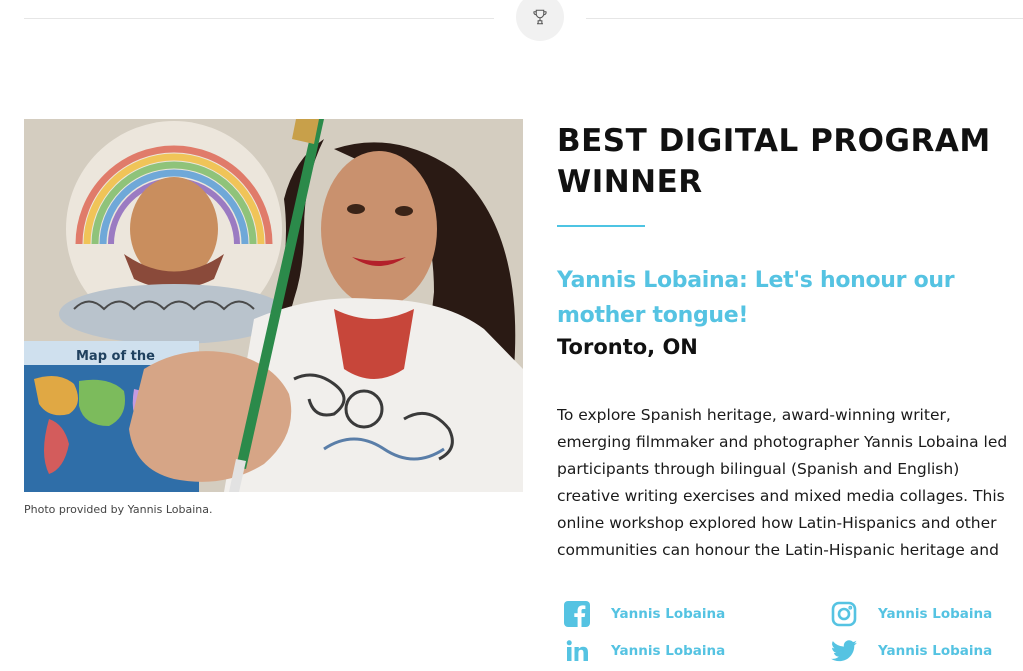 This screenshot has height=671, width=1023. I want to click on facebook-link: Yannis Lobaina, so click(668, 614).